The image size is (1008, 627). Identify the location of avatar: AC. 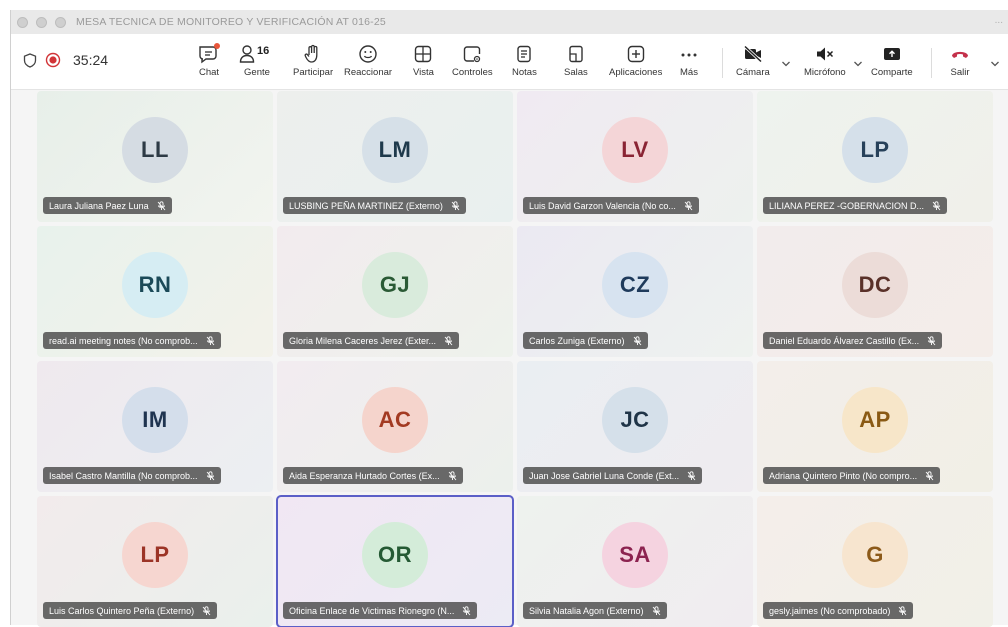
(395, 419).